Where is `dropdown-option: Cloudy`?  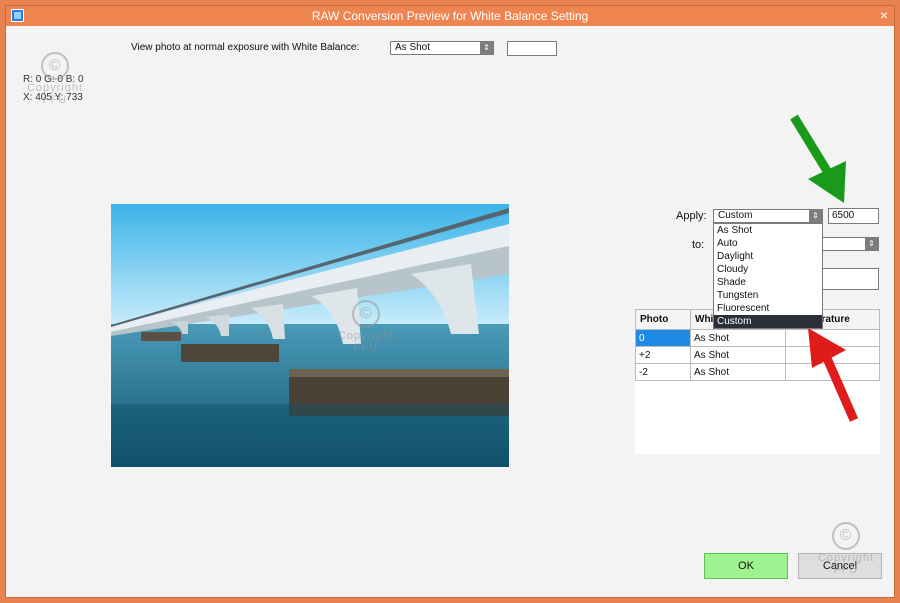 dropdown-option: Cloudy is located at coordinates (768, 269).